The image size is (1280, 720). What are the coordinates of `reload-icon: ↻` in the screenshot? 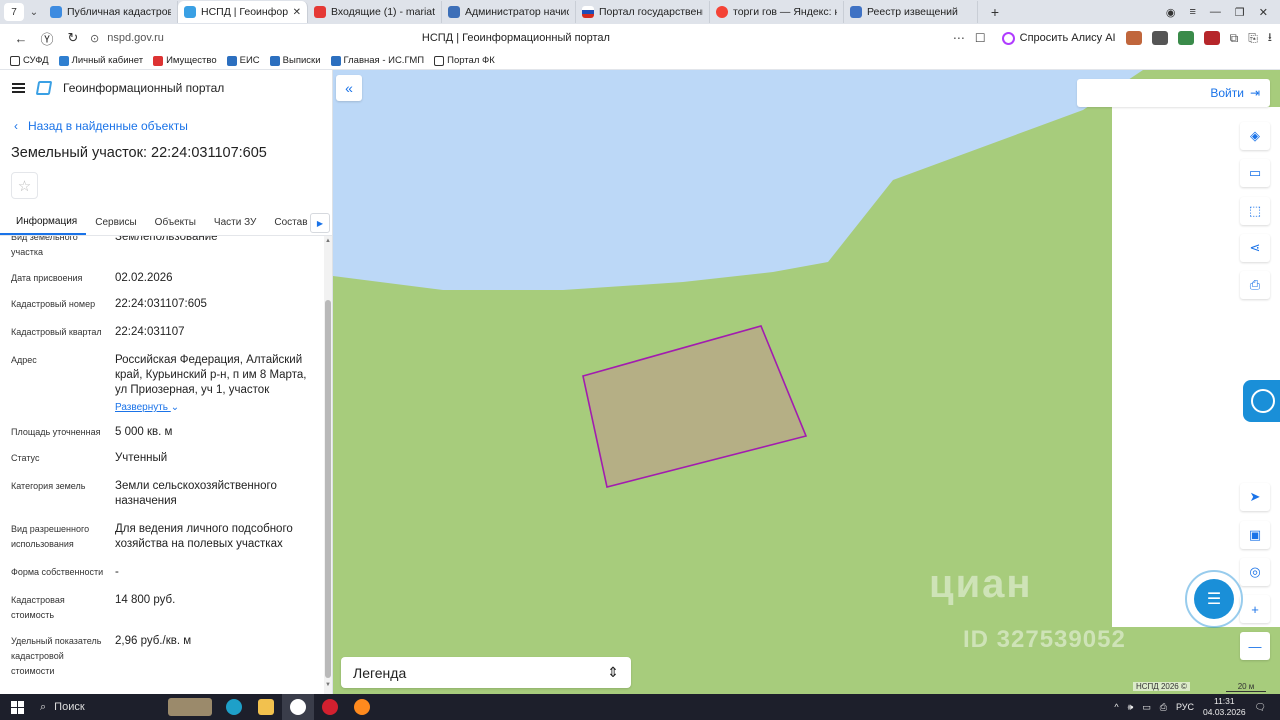 It's located at (73, 38).